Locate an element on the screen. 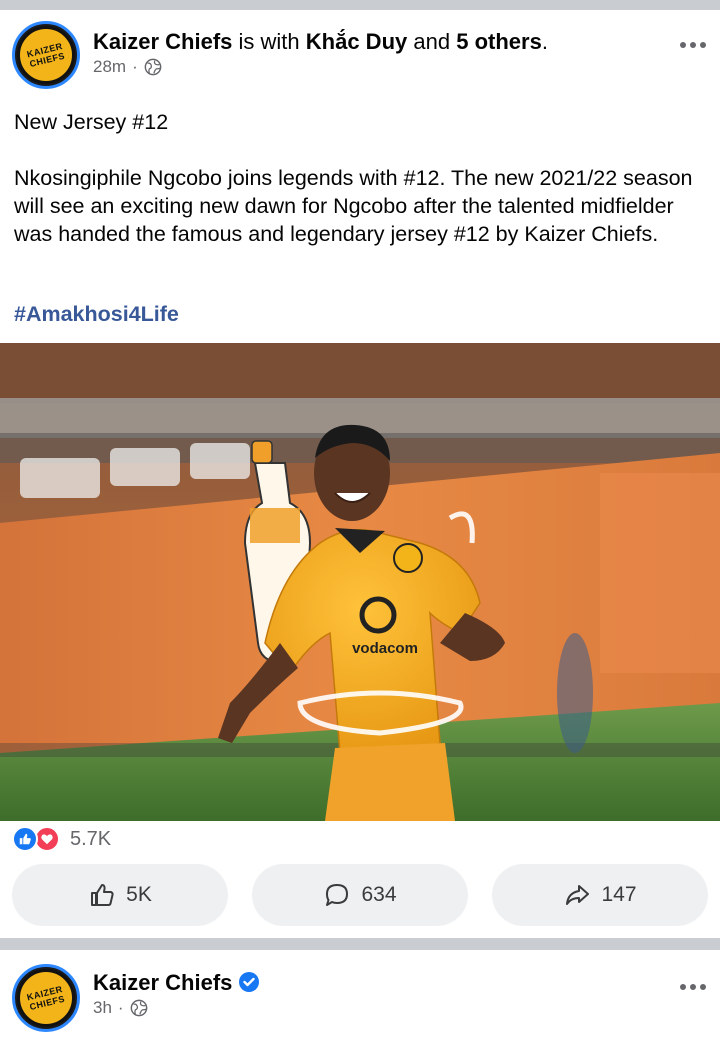 This screenshot has height=1046, width=720. post-meta: 28m · is located at coordinates (127, 67).